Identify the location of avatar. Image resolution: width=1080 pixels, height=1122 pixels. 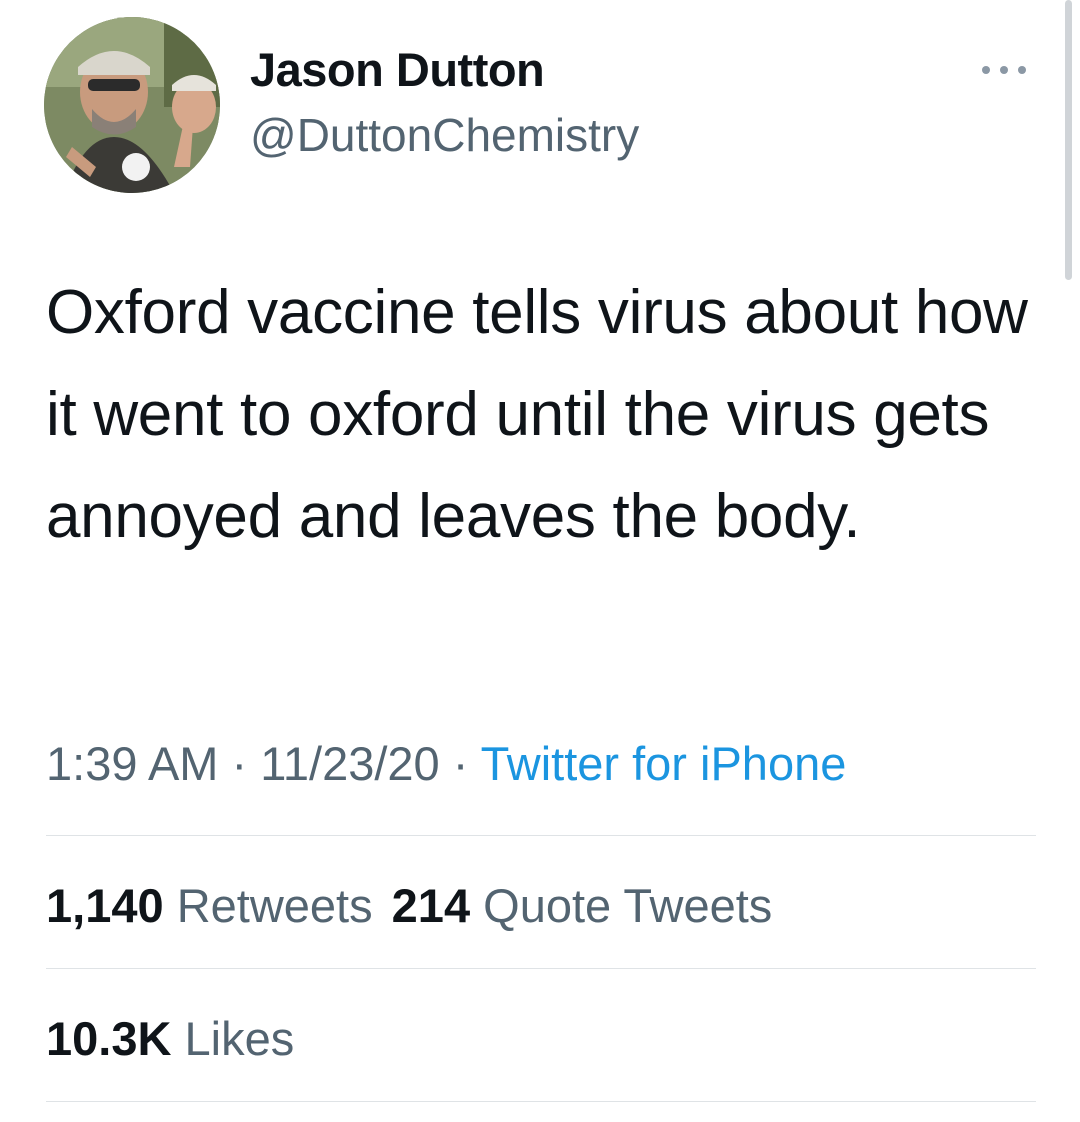
(132, 105).